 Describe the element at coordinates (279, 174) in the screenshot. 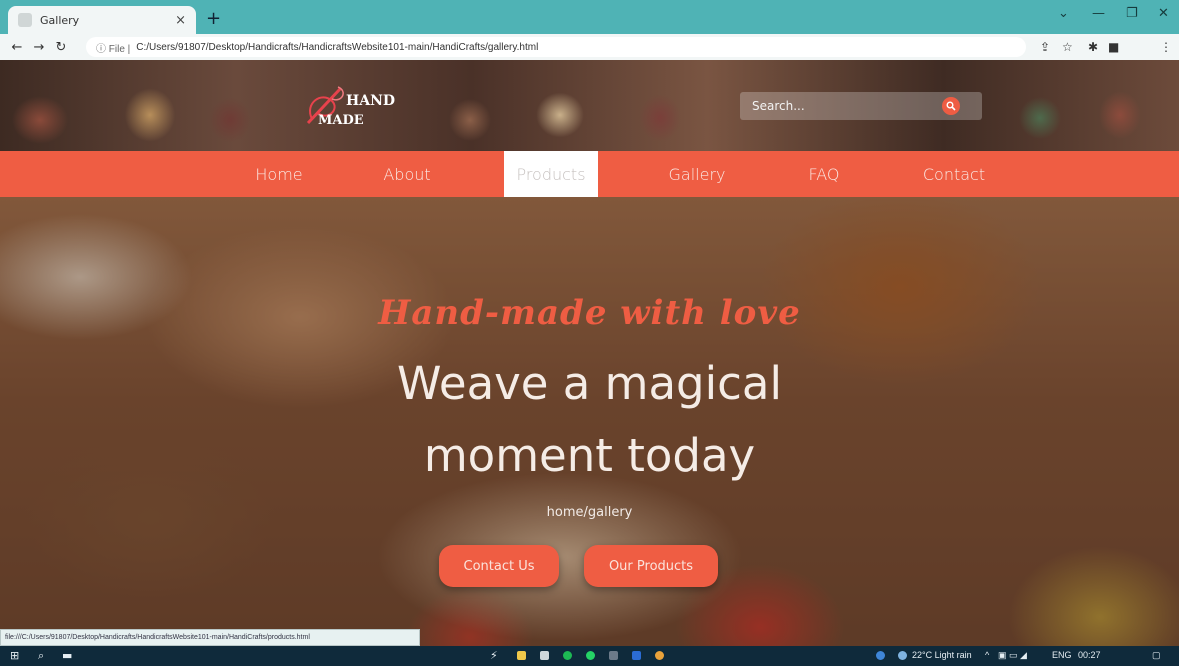

I see `nav-home: Home` at that location.